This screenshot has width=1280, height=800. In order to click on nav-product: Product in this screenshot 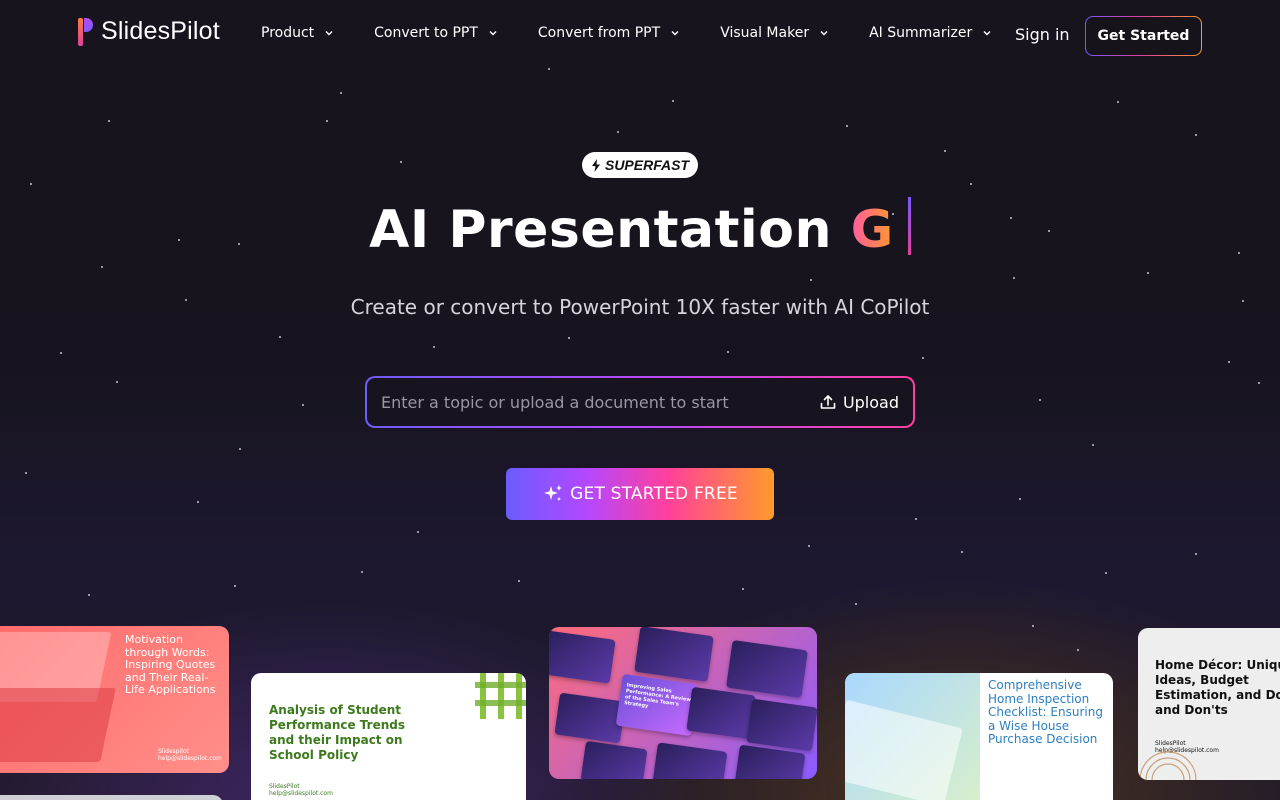, I will do `click(297, 33)`.